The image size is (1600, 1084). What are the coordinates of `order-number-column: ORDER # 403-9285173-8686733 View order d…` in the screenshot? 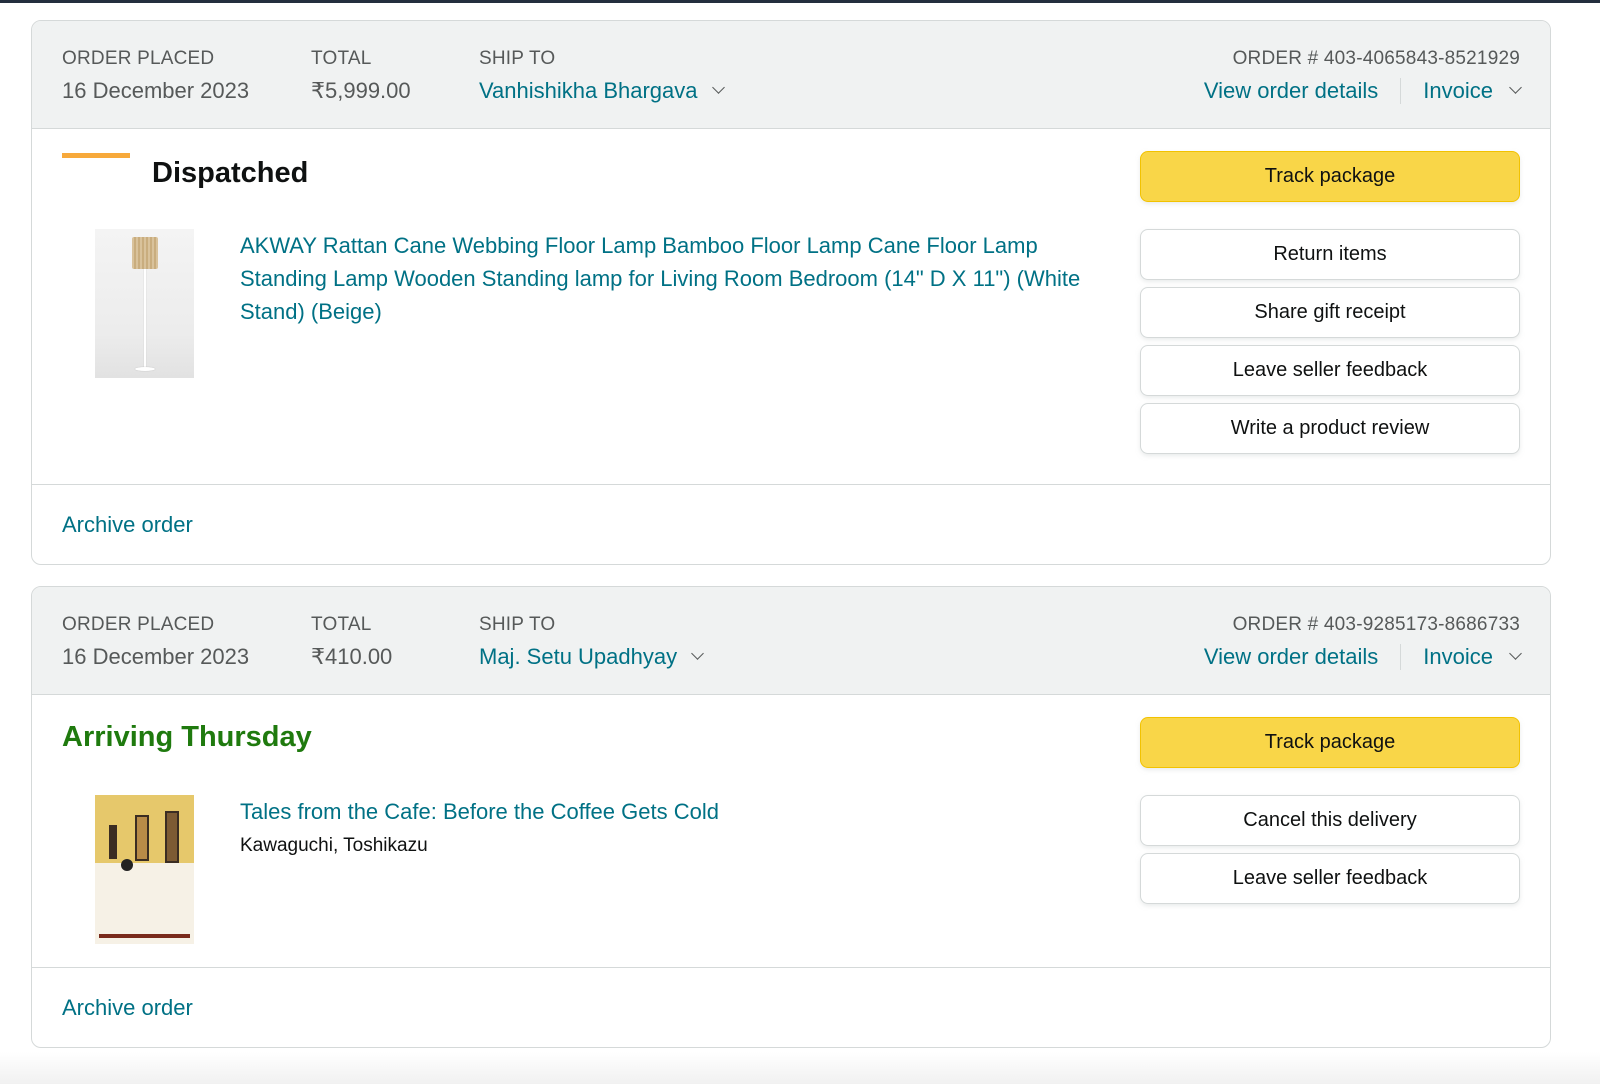 It's located at (1363, 643).